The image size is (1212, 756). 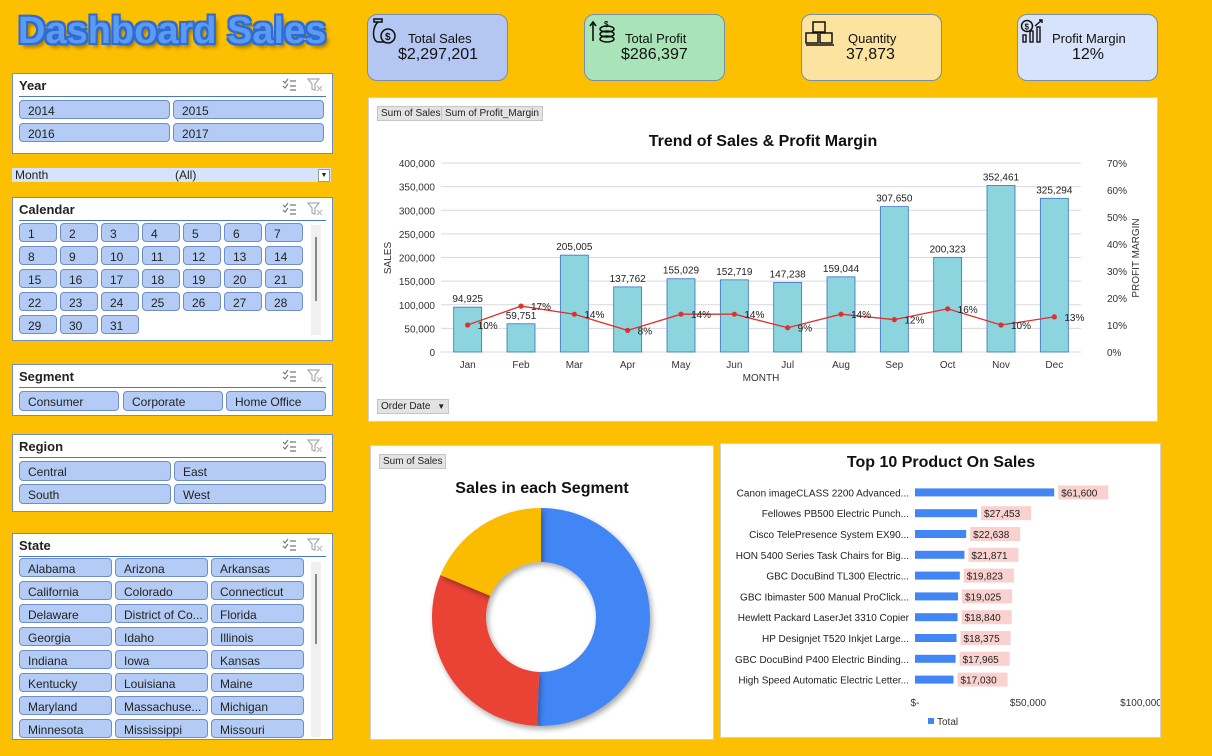 I want to click on slicer-region-item: South, so click(x=95, y=494).